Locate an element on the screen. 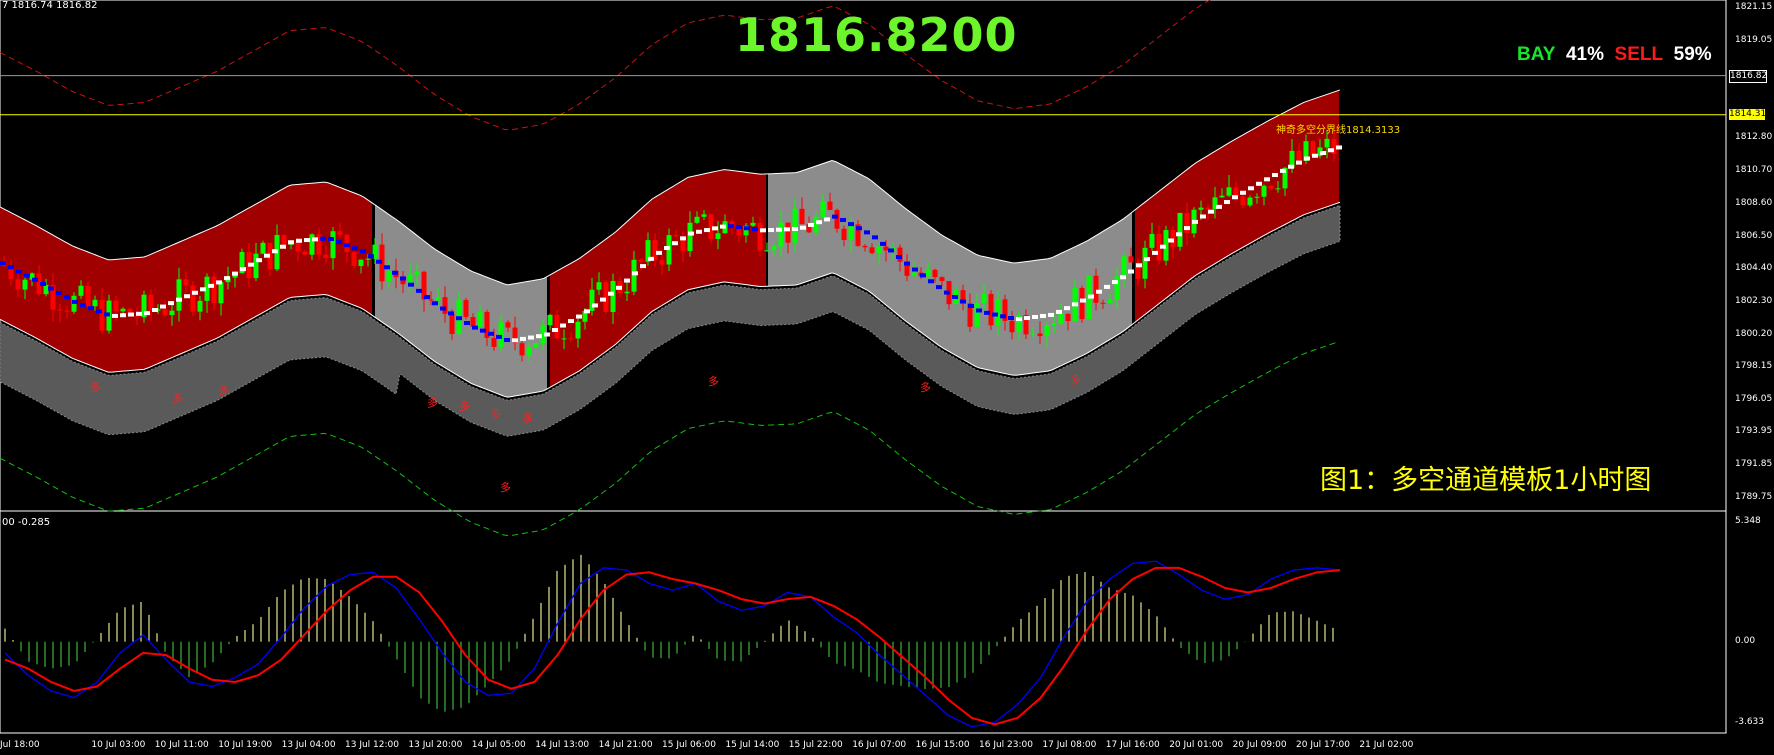 The width and height of the screenshot is (1774, 755). upper-envelope is located at coordinates (605, 65).